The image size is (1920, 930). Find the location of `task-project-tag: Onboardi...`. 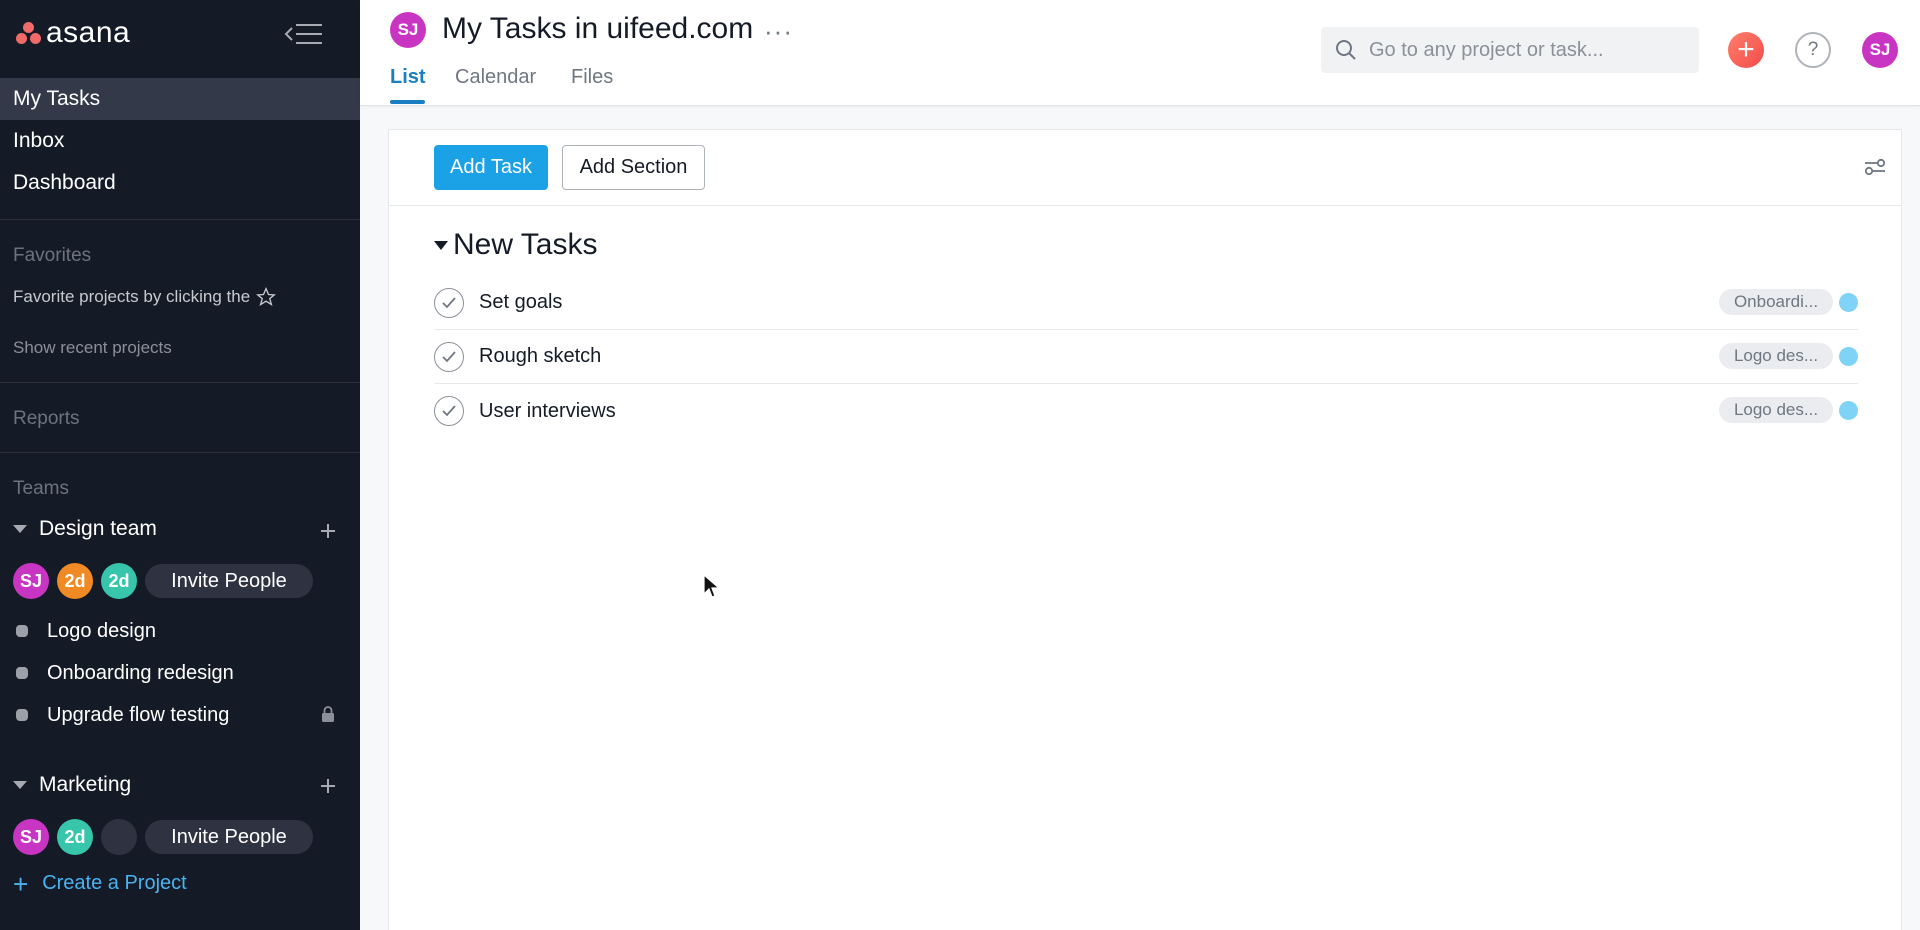

task-project-tag: Onboardi... is located at coordinates (1776, 302).